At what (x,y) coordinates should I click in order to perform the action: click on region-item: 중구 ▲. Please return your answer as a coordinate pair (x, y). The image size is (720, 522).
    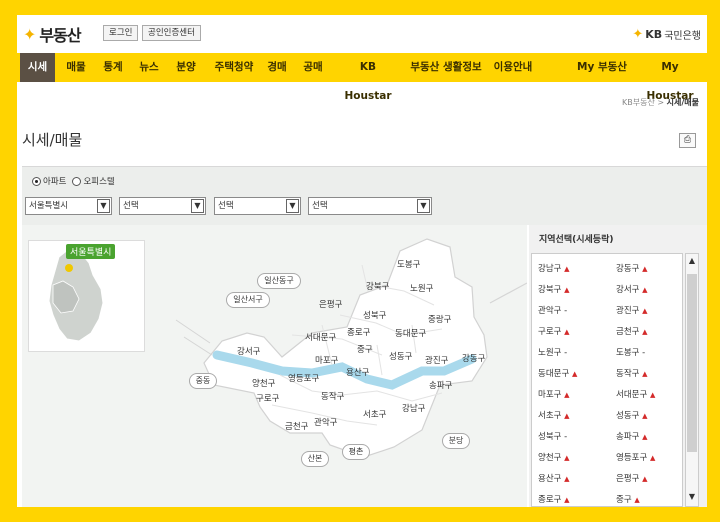
    Looking at the image, I should click on (628, 499).